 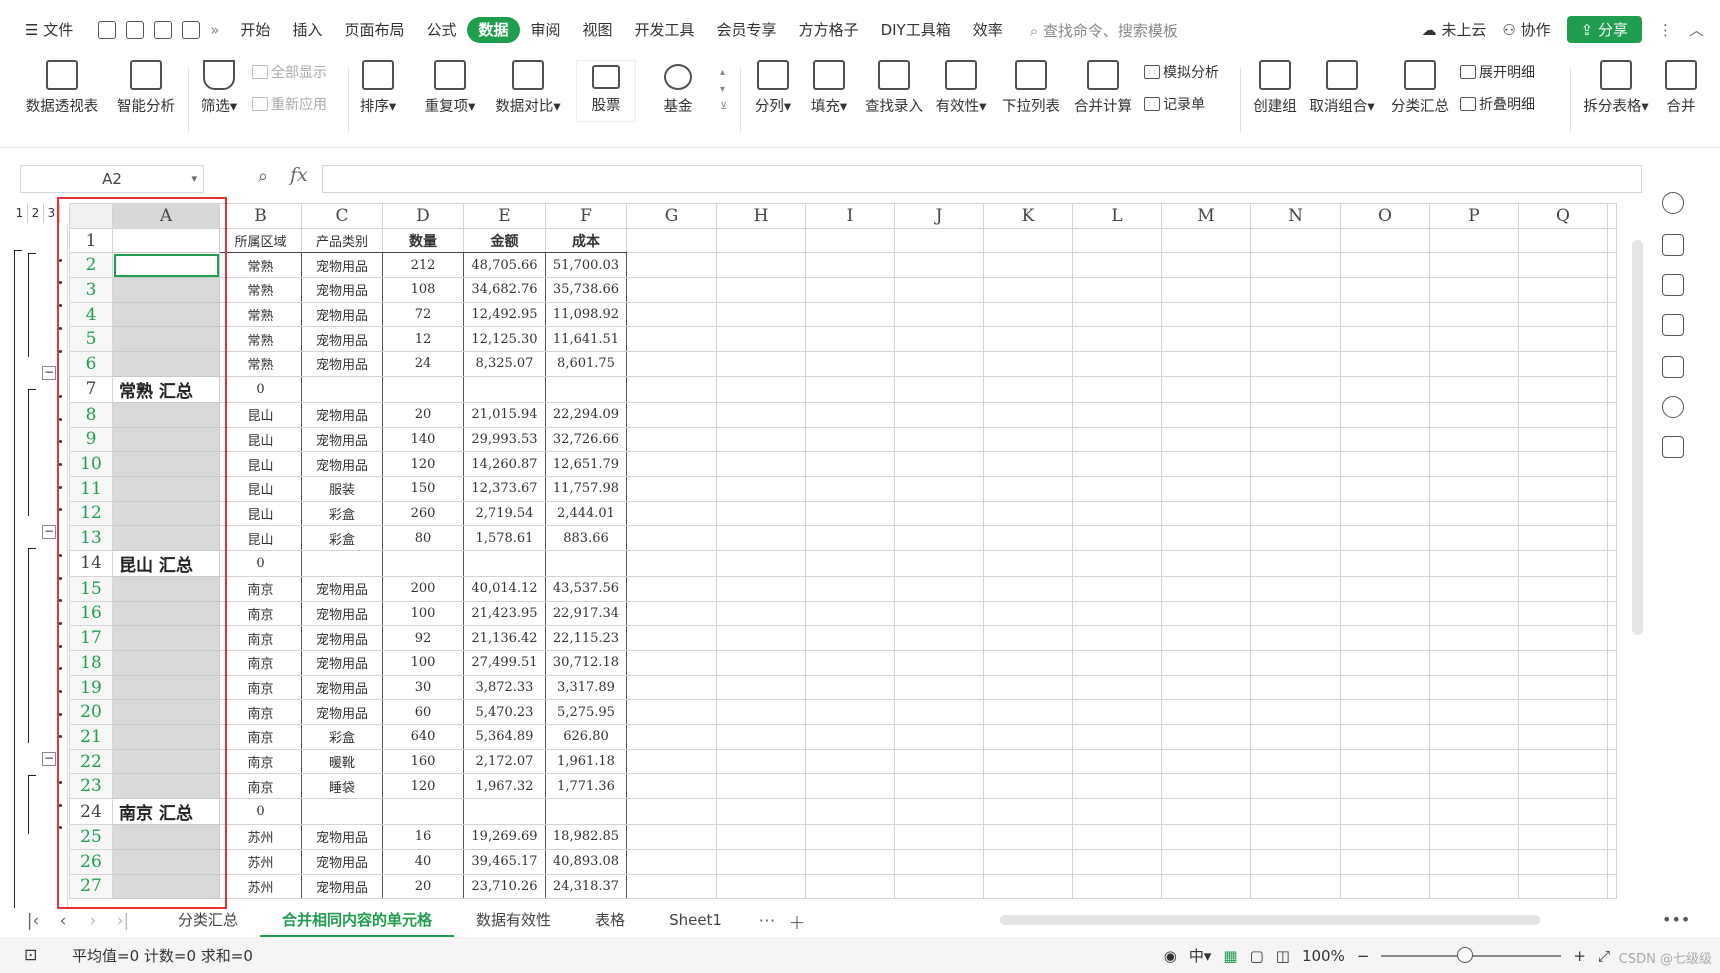 What do you see at coordinates (166, 563) in the screenshot?
I see `summary-label-cell: 昆山 汇总` at bounding box center [166, 563].